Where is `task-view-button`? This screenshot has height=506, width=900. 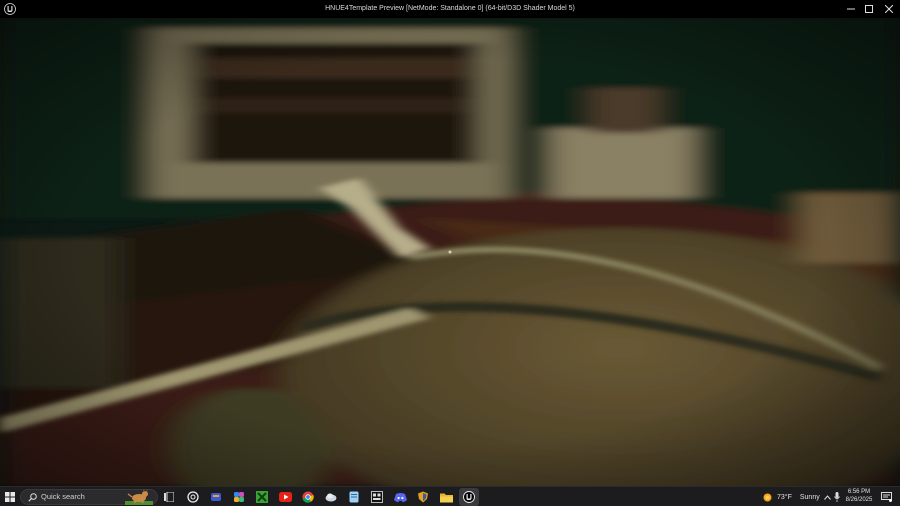
task-view-button is located at coordinates (169, 497).